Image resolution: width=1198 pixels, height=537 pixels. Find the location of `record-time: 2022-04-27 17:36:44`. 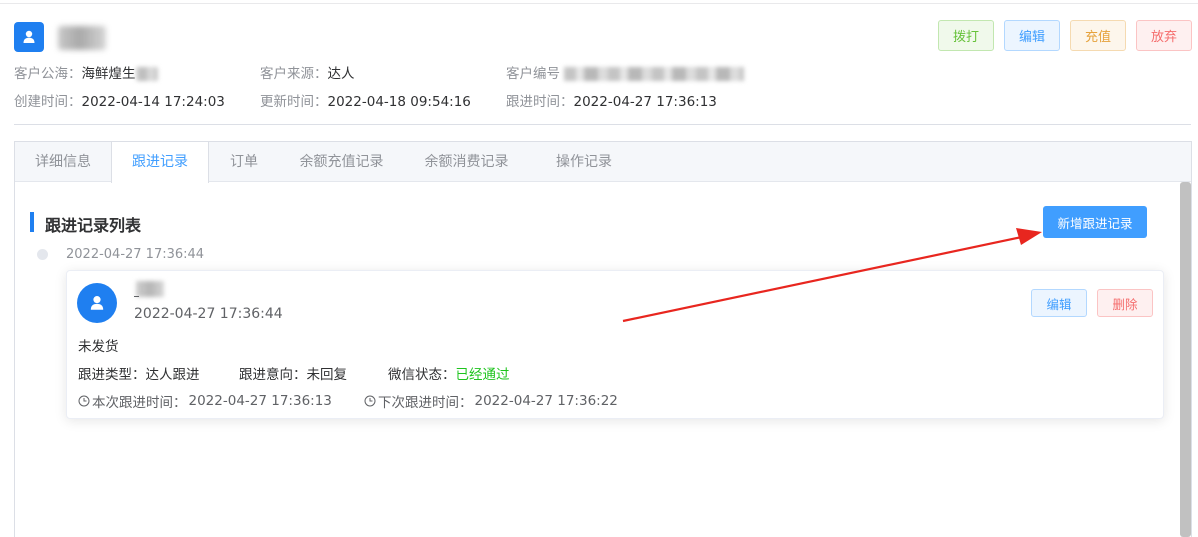

record-time: 2022-04-27 17:36:44 is located at coordinates (208, 314).